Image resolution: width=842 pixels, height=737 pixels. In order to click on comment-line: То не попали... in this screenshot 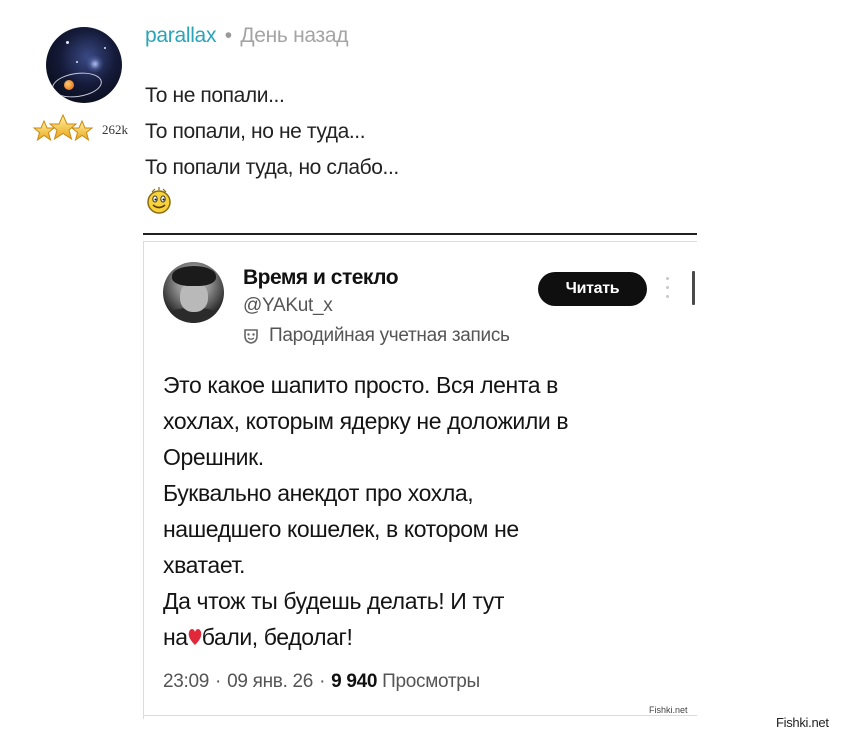, I will do `click(215, 95)`.